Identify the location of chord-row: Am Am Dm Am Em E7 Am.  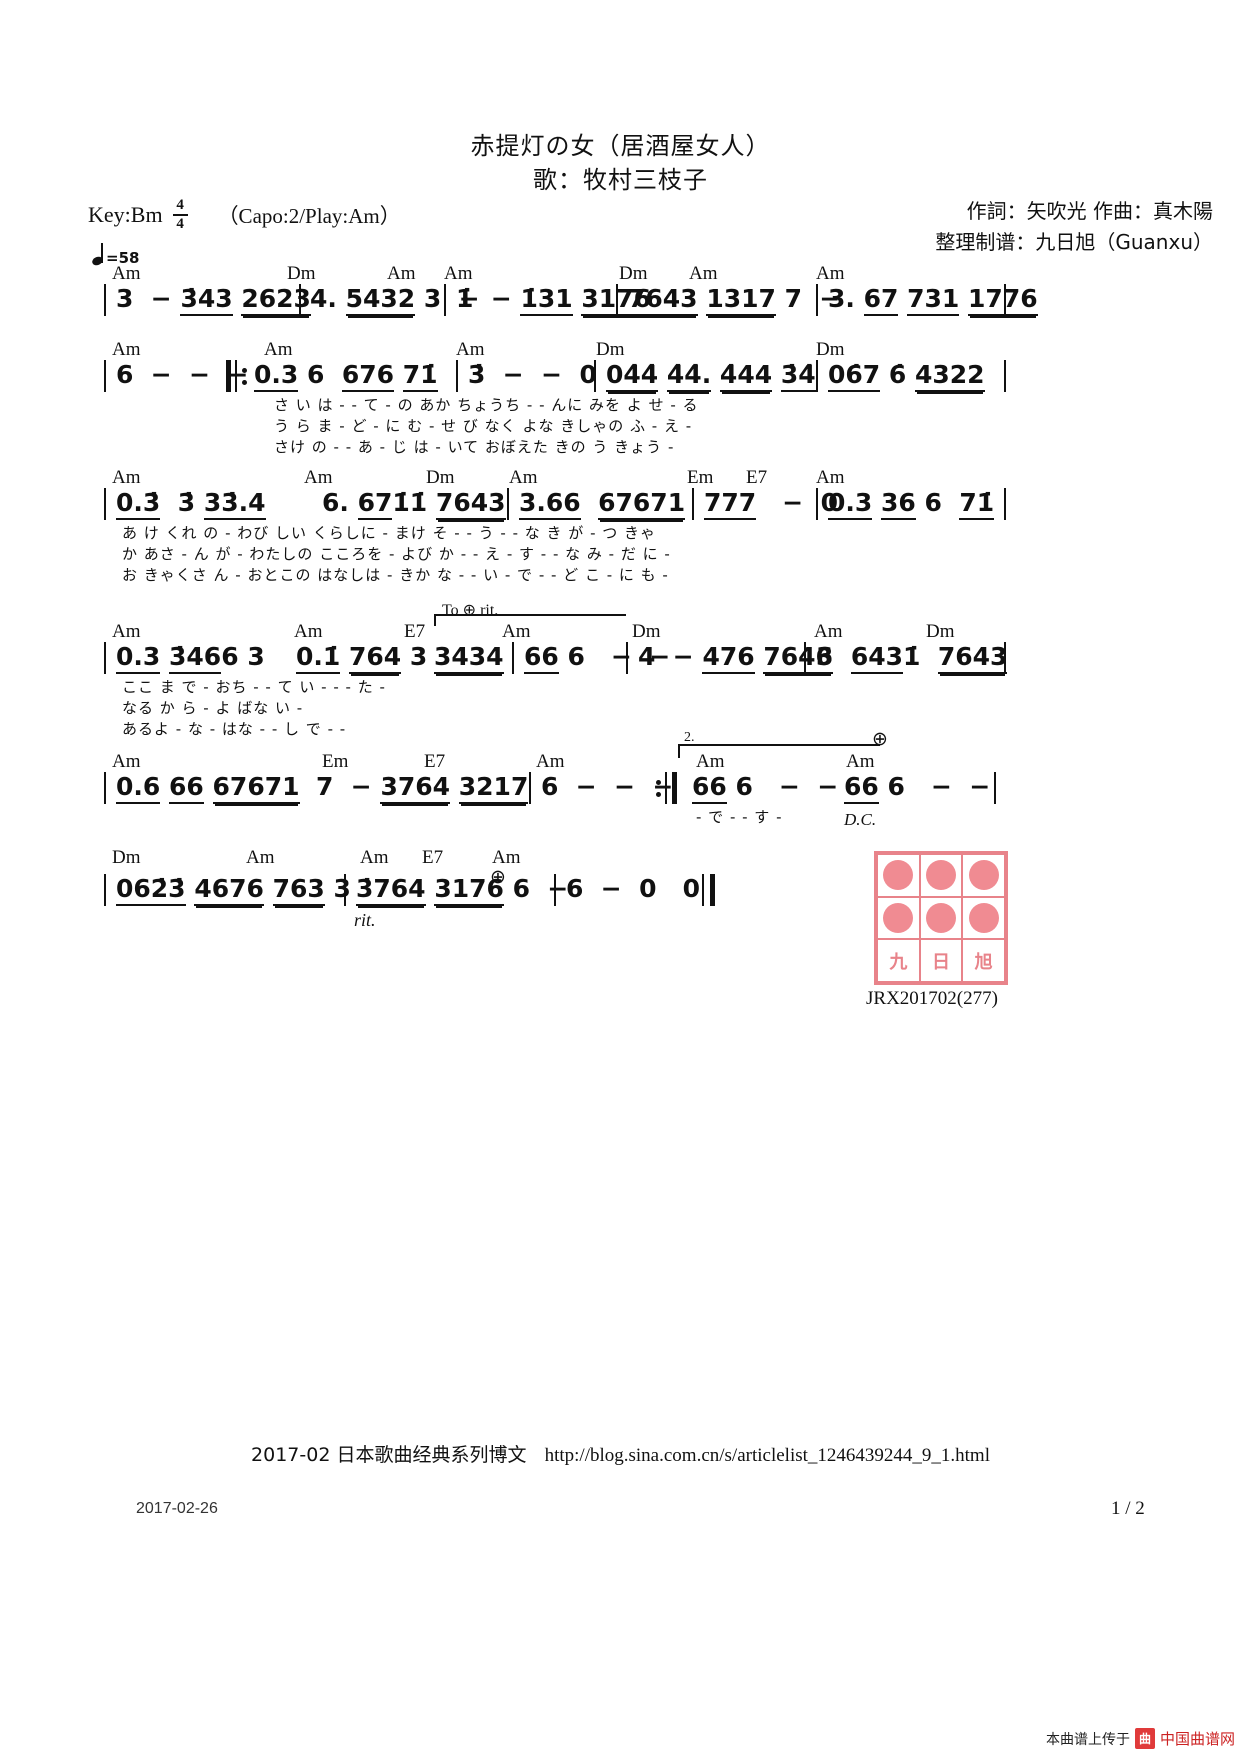
(609, 478).